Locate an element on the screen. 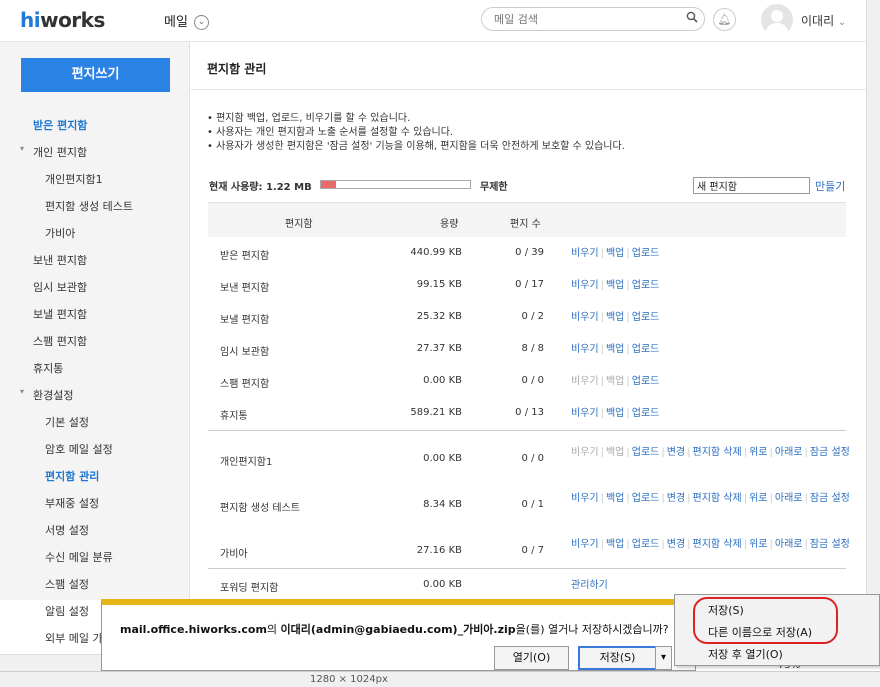 This screenshot has height=687, width=880. sidebar-item: 기본 설정 is located at coordinates (67, 422).